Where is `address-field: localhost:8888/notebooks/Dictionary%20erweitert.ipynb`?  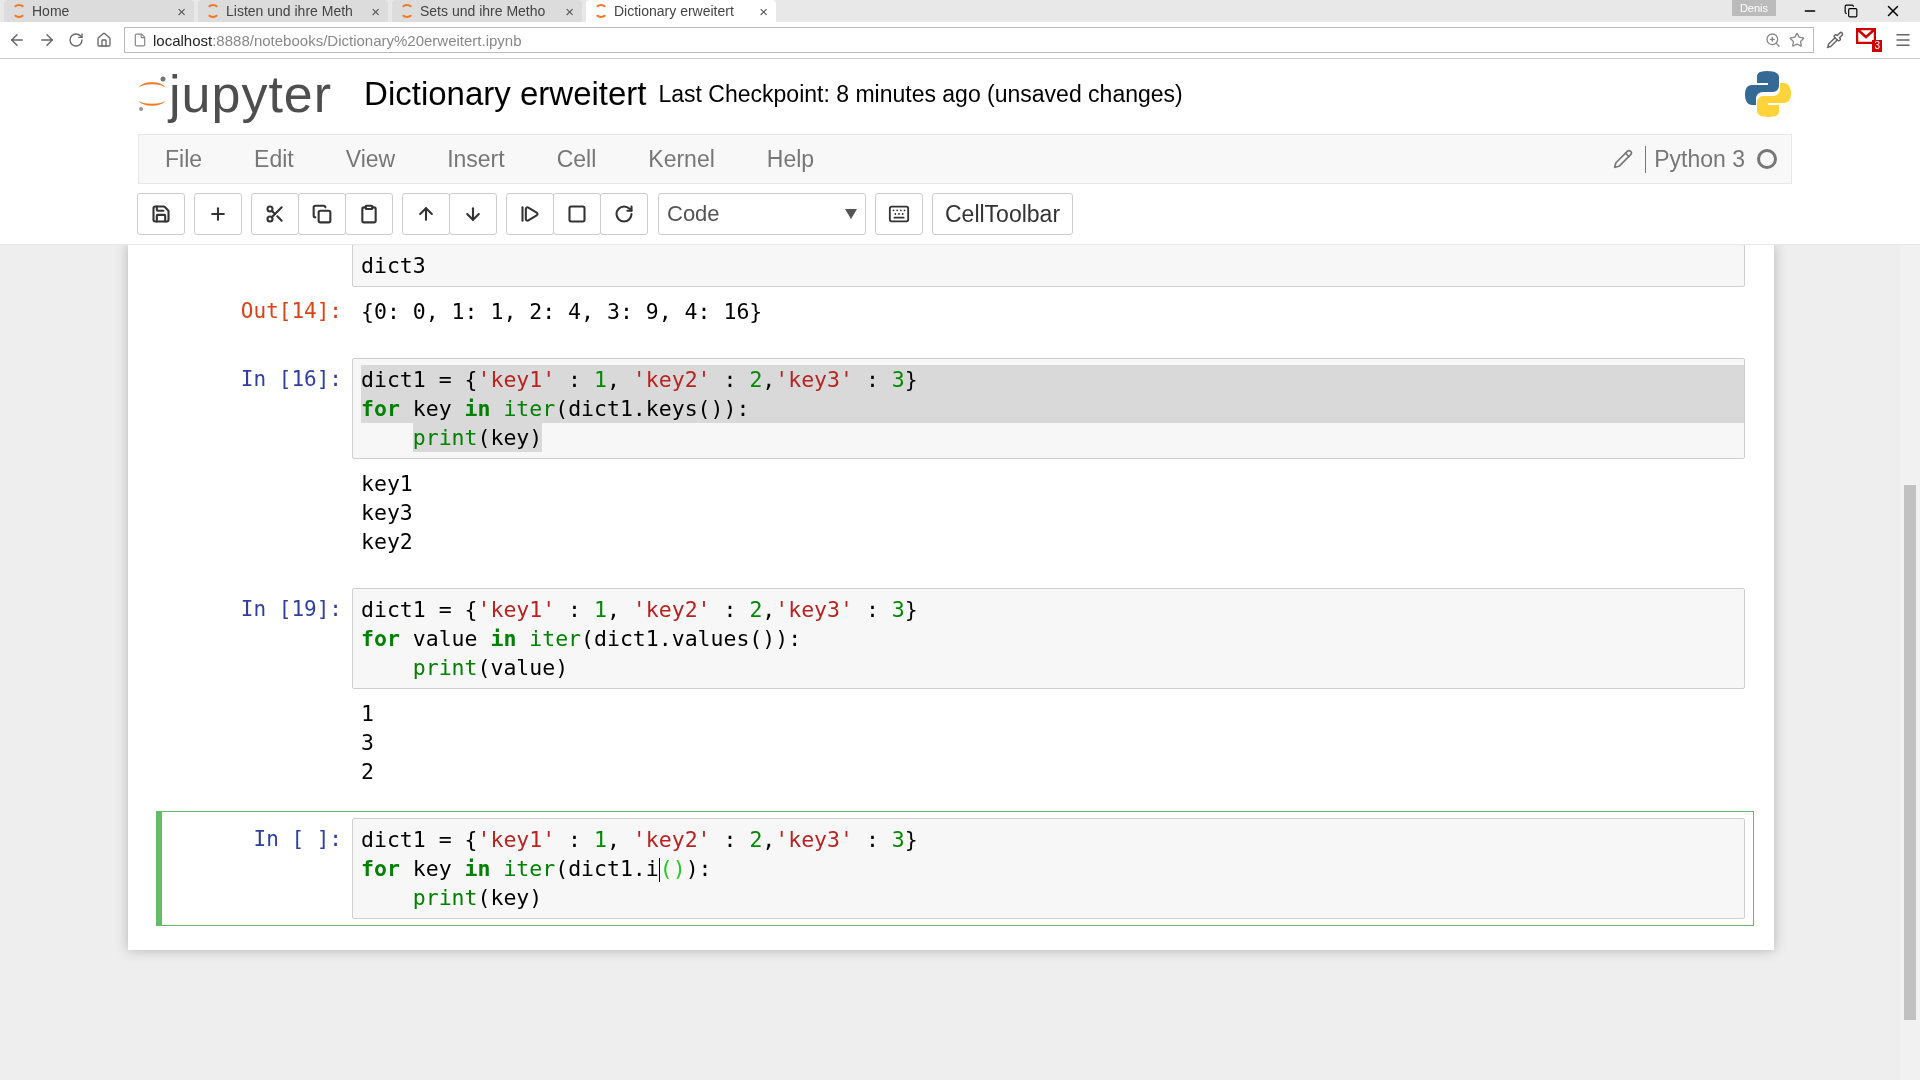
address-field: localhost:8888/notebooks/Dictionary%20erweitert.ipynb is located at coordinates (969, 40).